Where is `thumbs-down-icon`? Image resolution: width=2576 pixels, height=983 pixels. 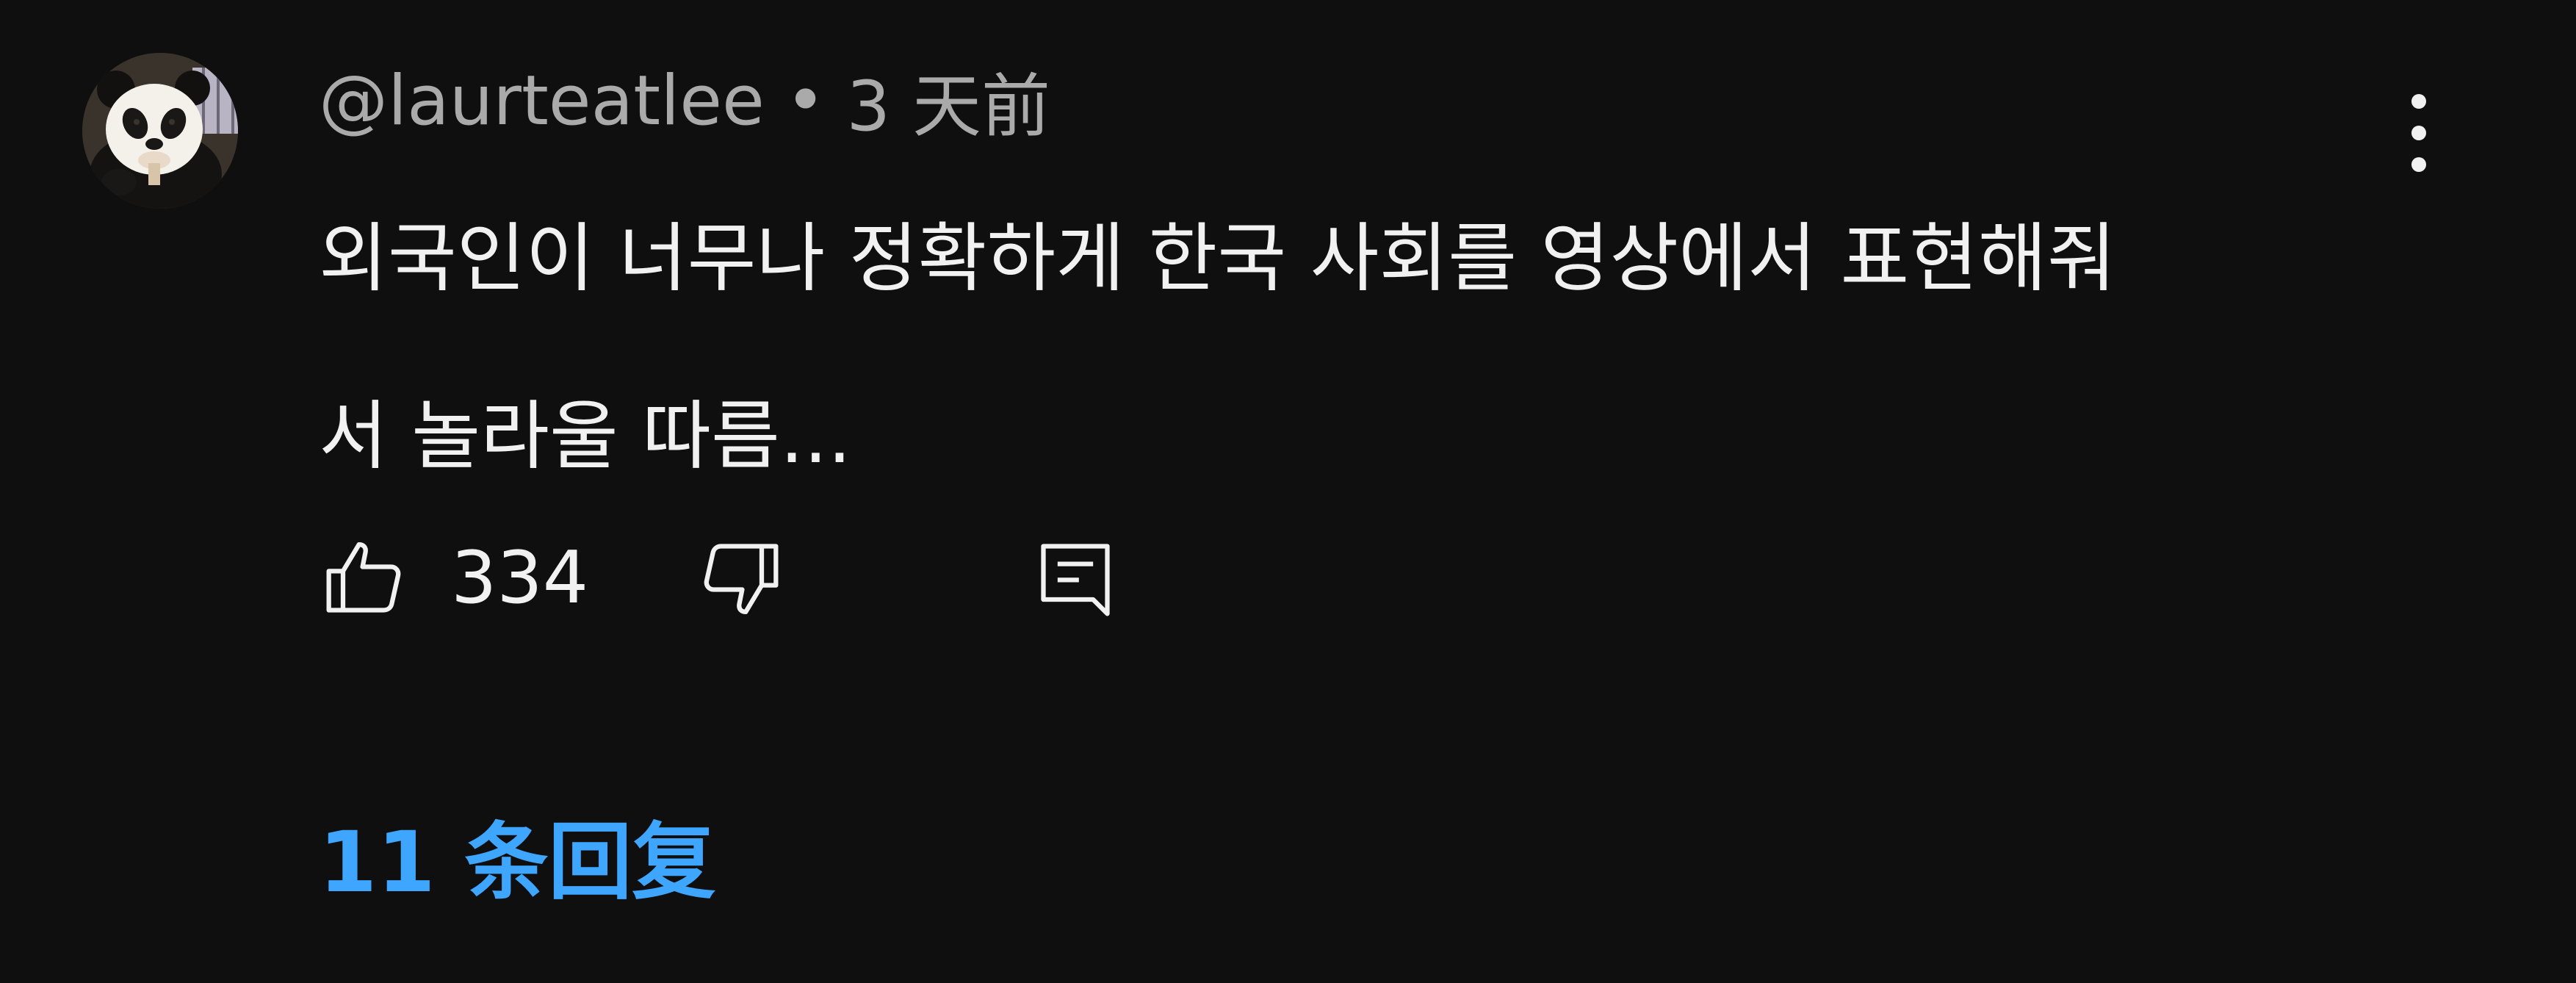
thumbs-down-icon is located at coordinates (741, 579).